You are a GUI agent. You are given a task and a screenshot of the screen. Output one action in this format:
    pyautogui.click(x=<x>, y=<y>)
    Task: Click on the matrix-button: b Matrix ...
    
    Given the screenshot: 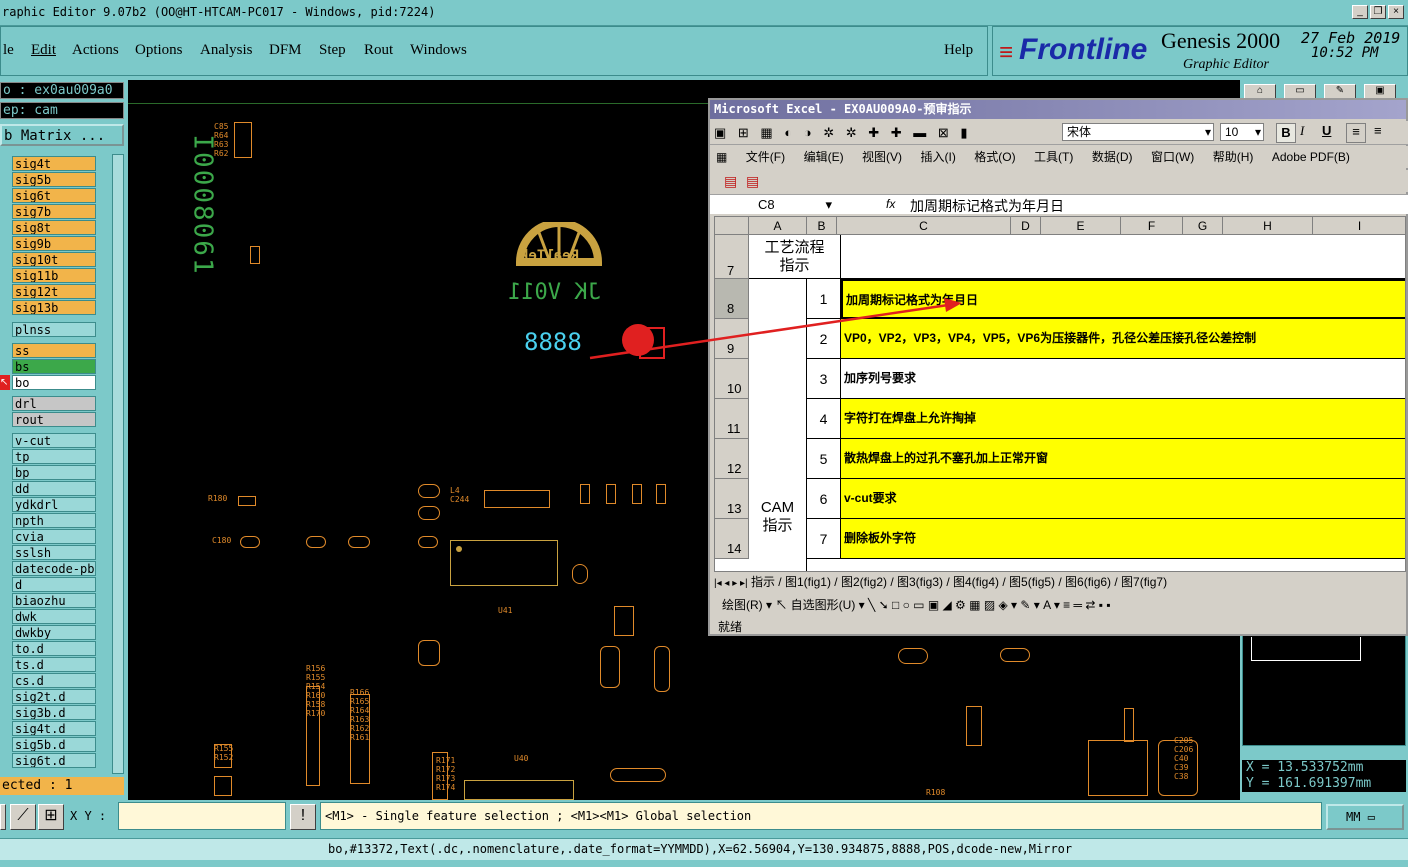 What is the action you would take?
    pyautogui.click(x=62, y=135)
    